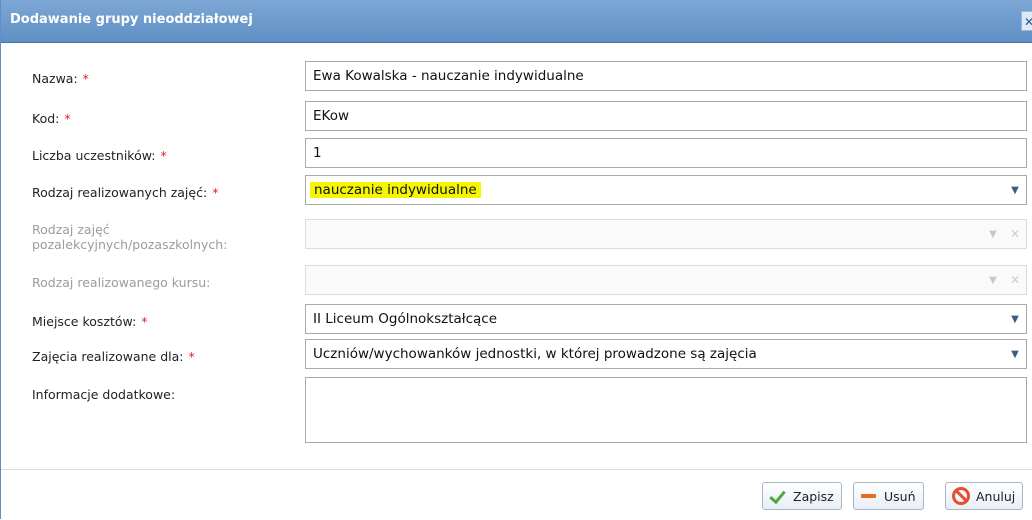 Image resolution: width=1032 pixels, height=520 pixels. I want to click on rodzaj-zajec-label: Rodzaj realizowanych zajęć: *, so click(125, 192).